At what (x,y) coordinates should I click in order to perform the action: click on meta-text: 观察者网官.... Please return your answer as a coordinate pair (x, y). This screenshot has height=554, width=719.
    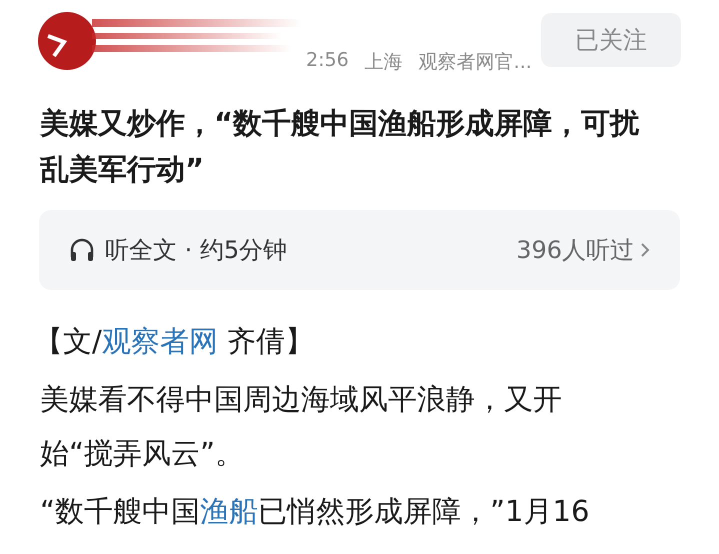
    Looking at the image, I should click on (475, 62).